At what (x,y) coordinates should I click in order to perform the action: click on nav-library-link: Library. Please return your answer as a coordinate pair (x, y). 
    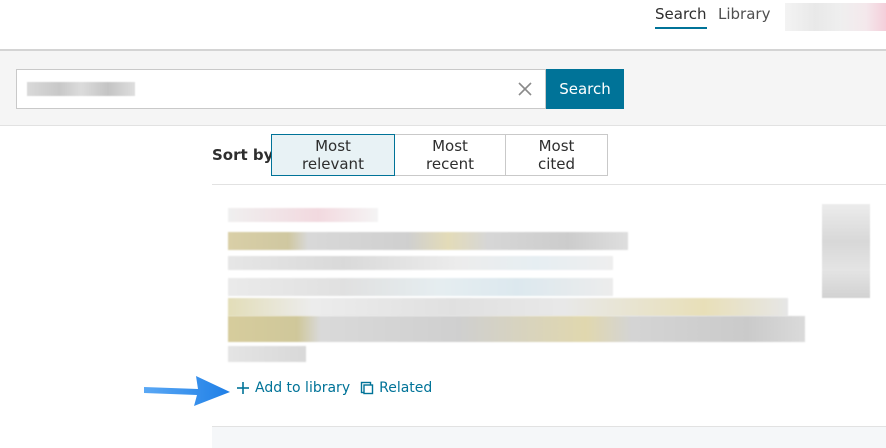
    Looking at the image, I should click on (744, 14).